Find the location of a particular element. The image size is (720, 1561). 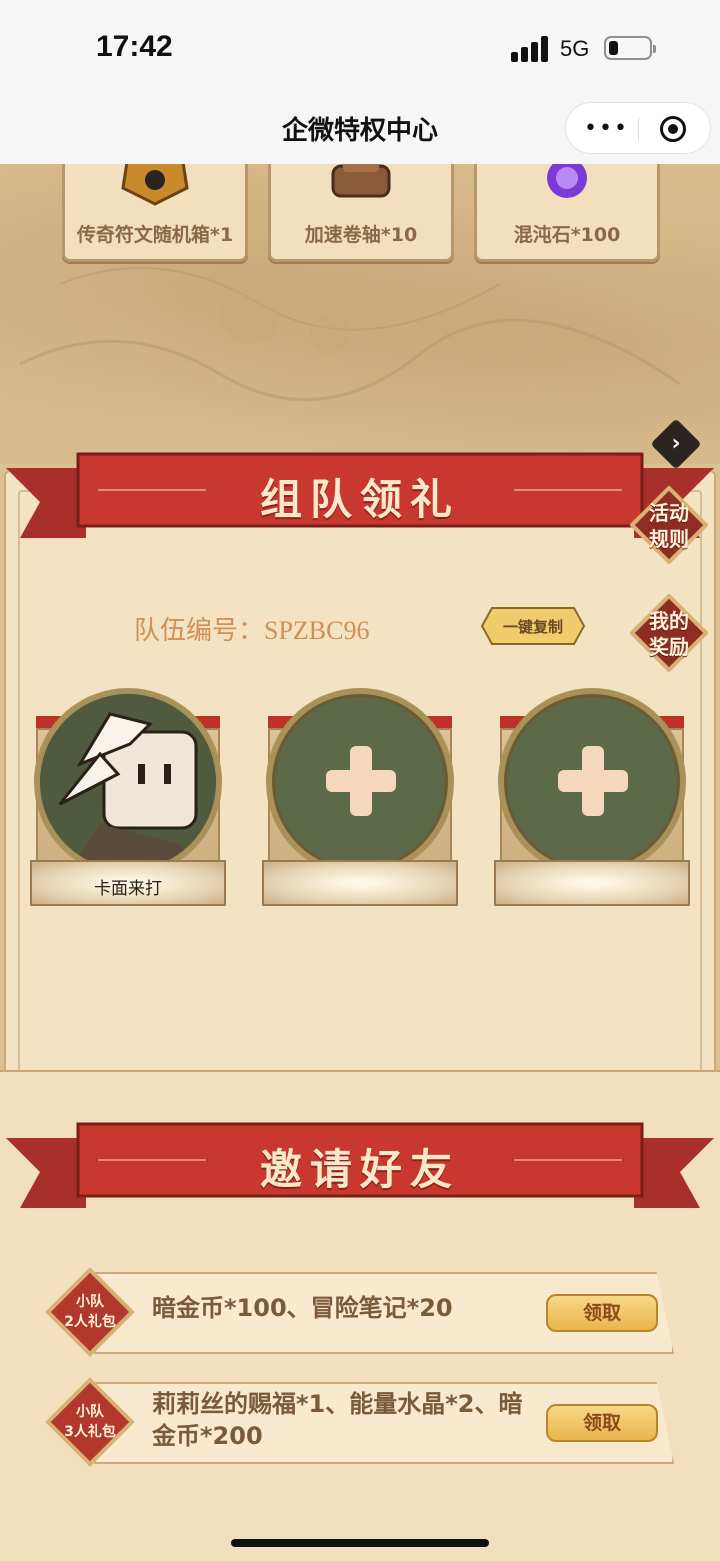

nav-bar: 企微特权中心 ••• is located at coordinates (360, 130).